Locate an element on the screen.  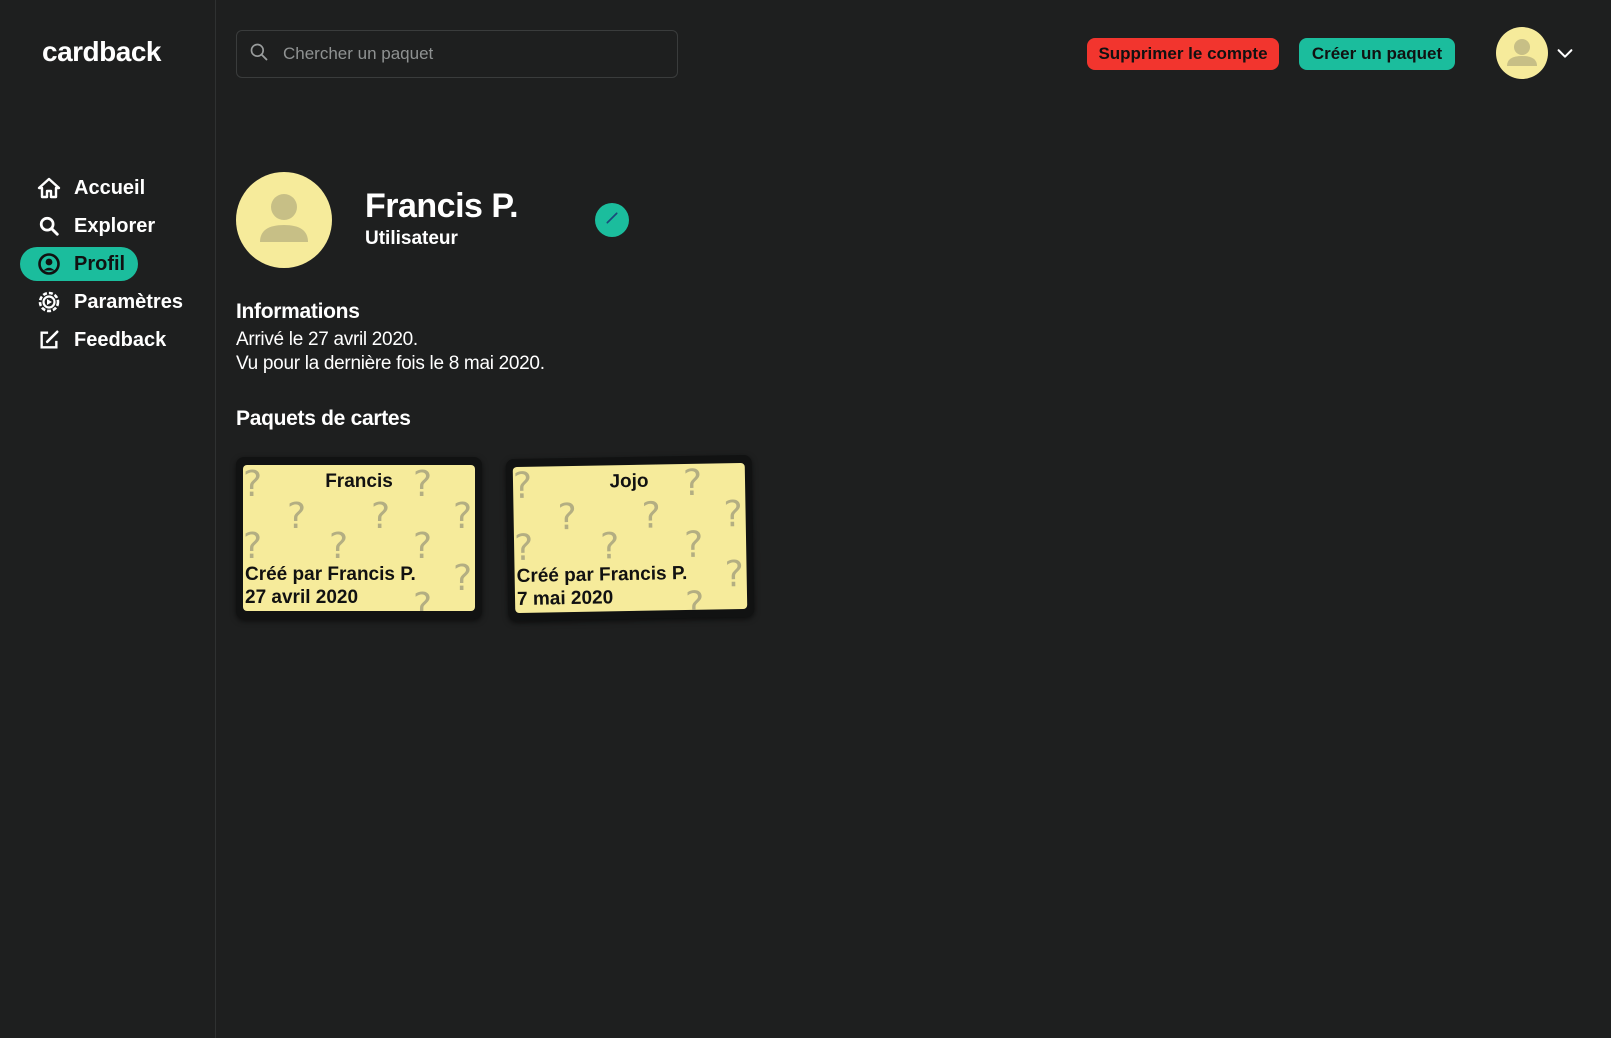
sidebar-item-label: Feedback is located at coordinates (120, 339).